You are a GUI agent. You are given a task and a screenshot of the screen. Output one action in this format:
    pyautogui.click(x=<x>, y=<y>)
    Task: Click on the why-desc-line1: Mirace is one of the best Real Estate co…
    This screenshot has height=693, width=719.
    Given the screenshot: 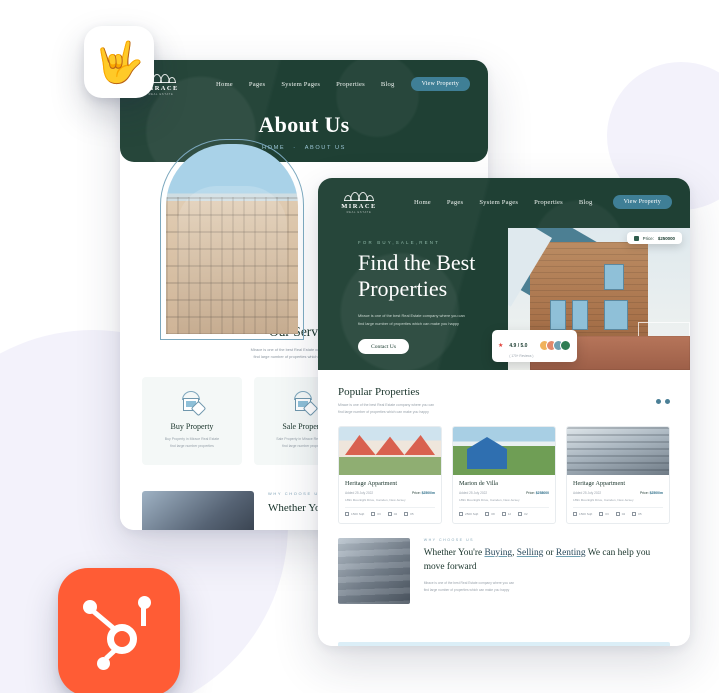 What is the action you would take?
    pyautogui.click(x=469, y=583)
    